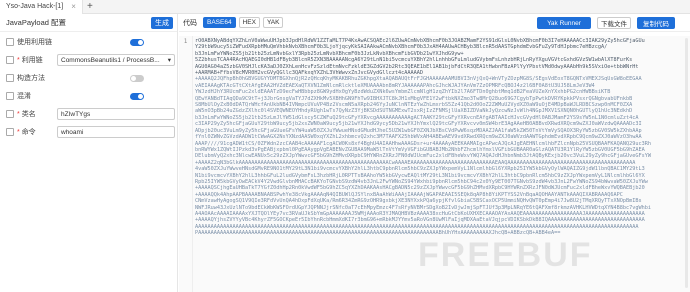 The height and width of the screenshot is (292, 690). I want to click on cmd-checkbox, so click(10, 132).